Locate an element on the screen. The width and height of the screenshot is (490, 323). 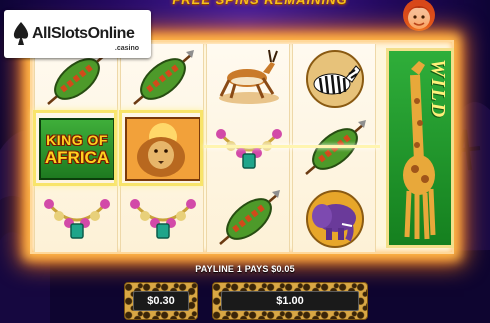
wild-label: WILD is located at coordinates (438, 89).